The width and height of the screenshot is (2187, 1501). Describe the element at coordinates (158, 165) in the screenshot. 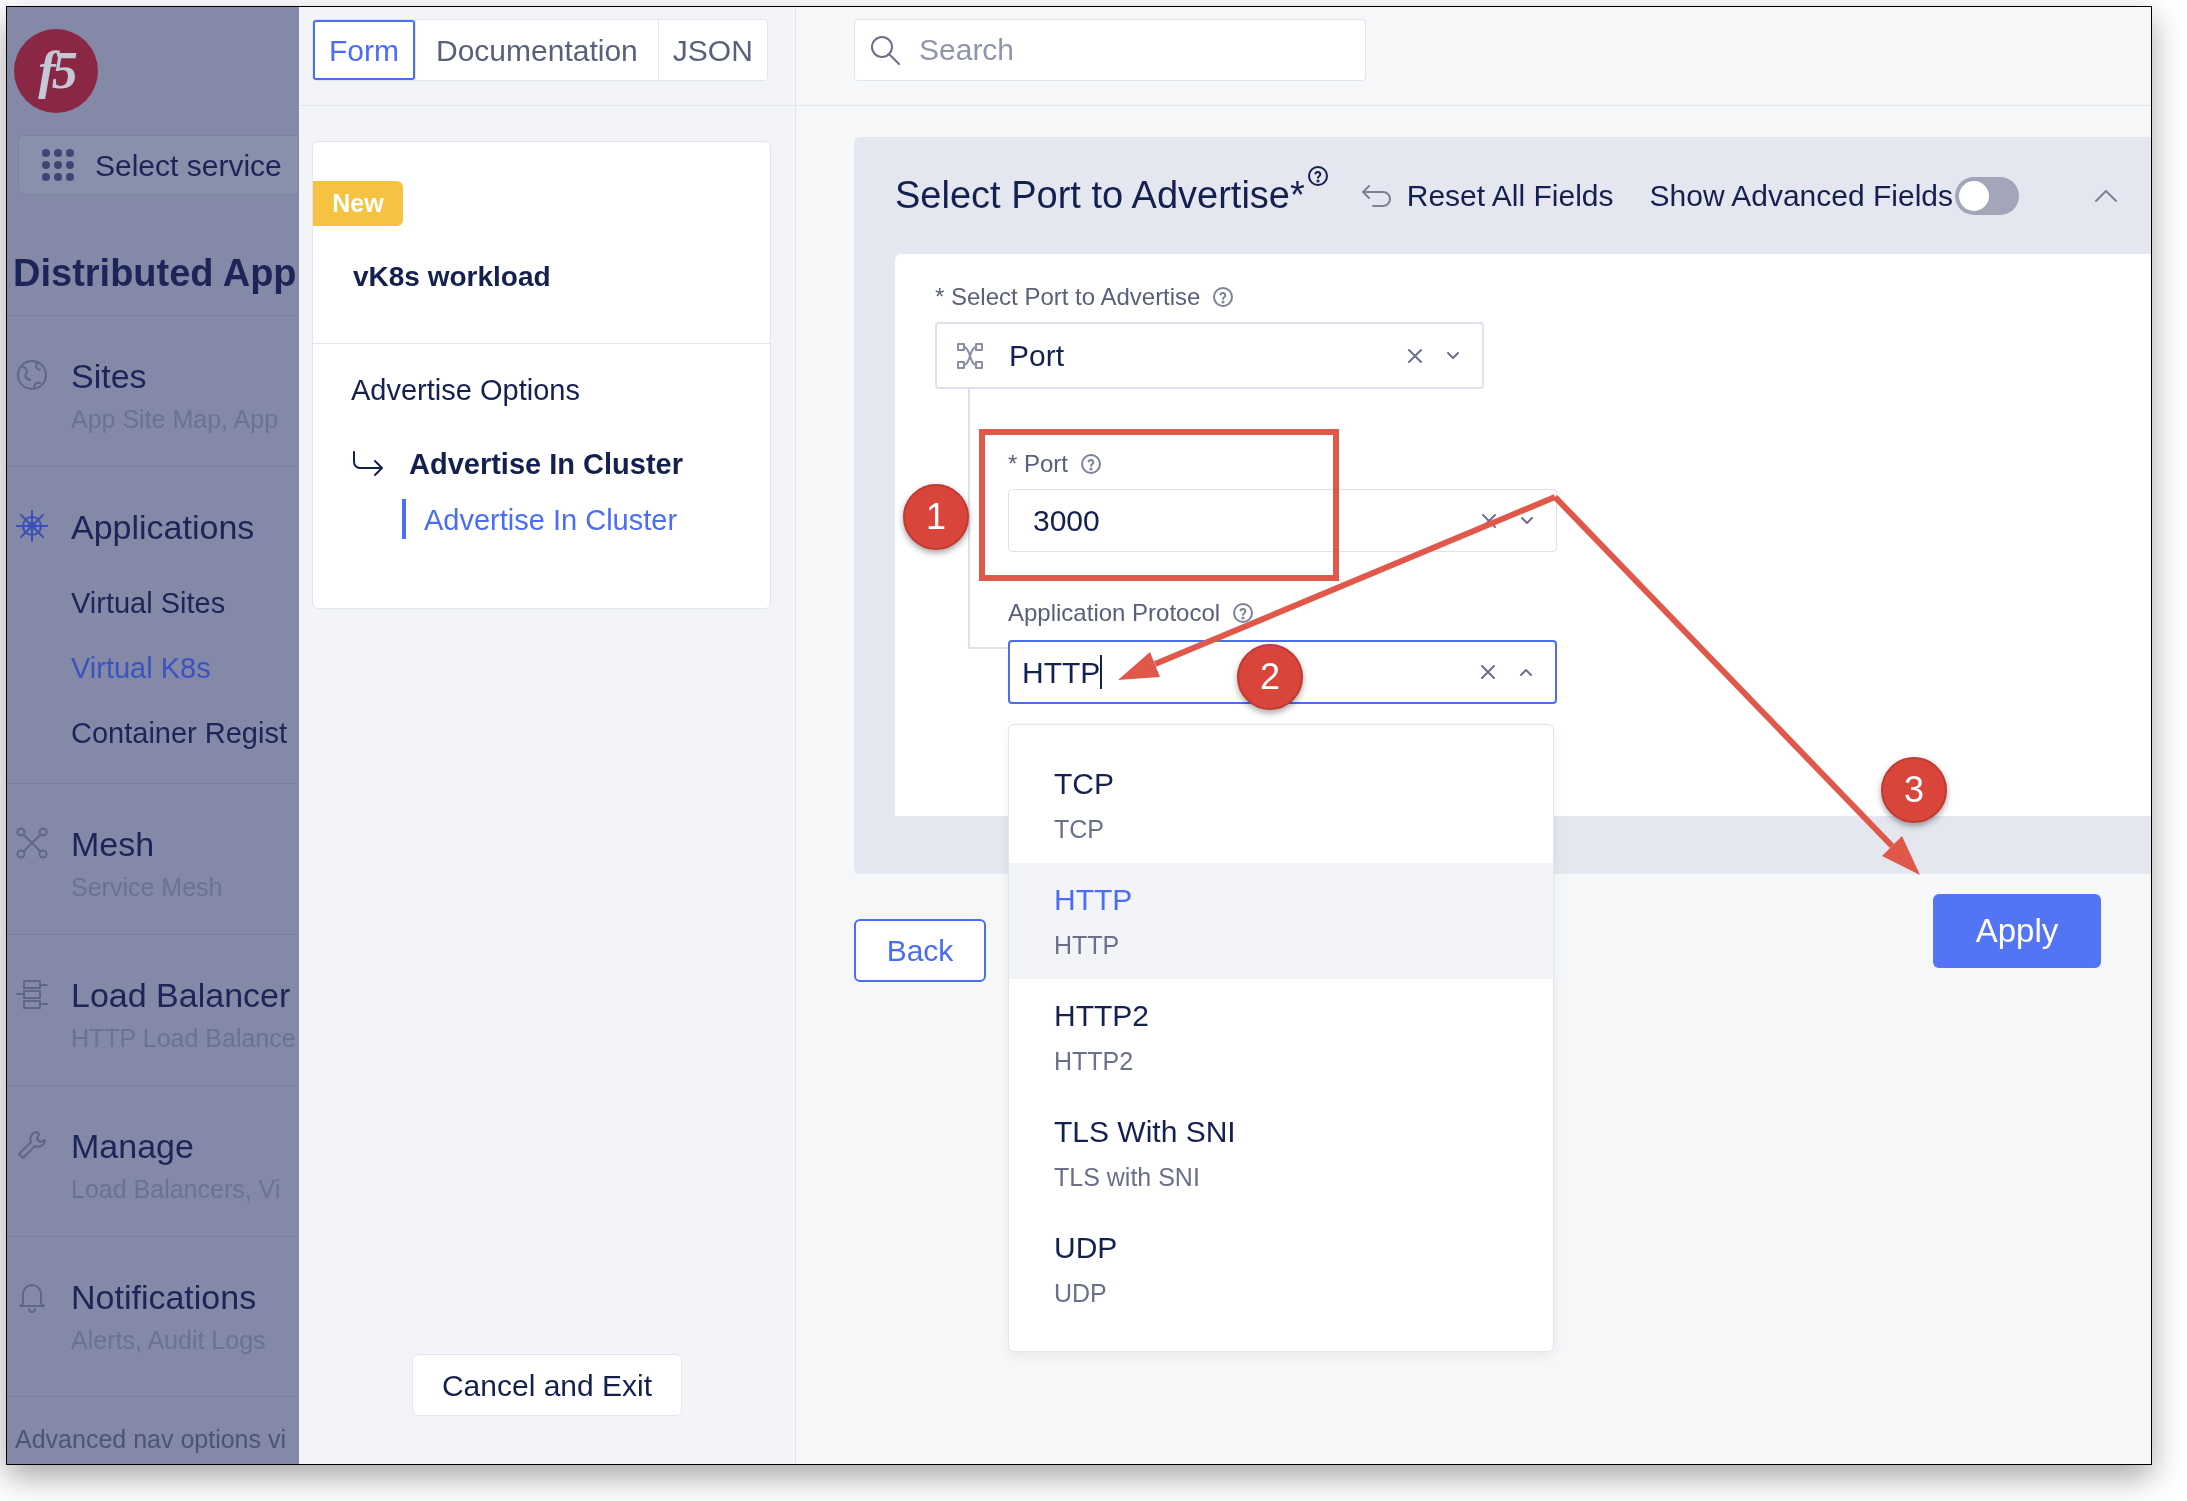

I see `select-service-button: Select service` at that location.